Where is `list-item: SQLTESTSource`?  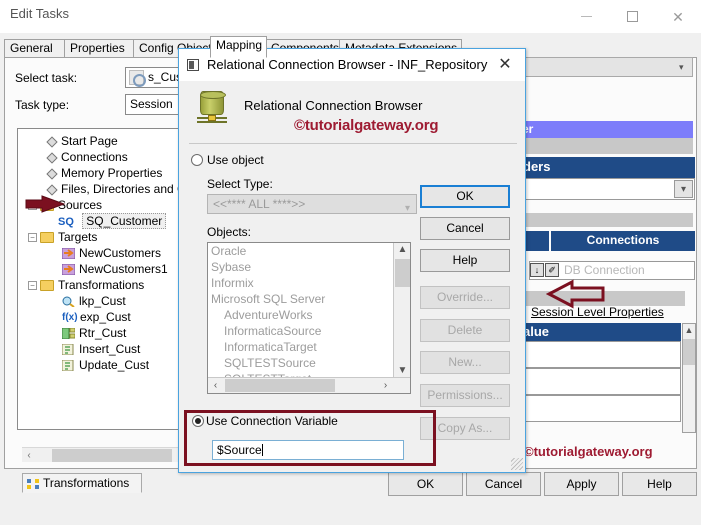 list-item: SQLTESTSource is located at coordinates (300, 363).